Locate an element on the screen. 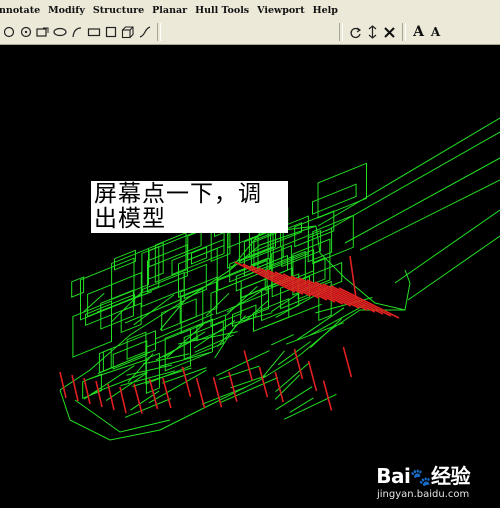  menu-modify: Modify is located at coordinates (66, 10).